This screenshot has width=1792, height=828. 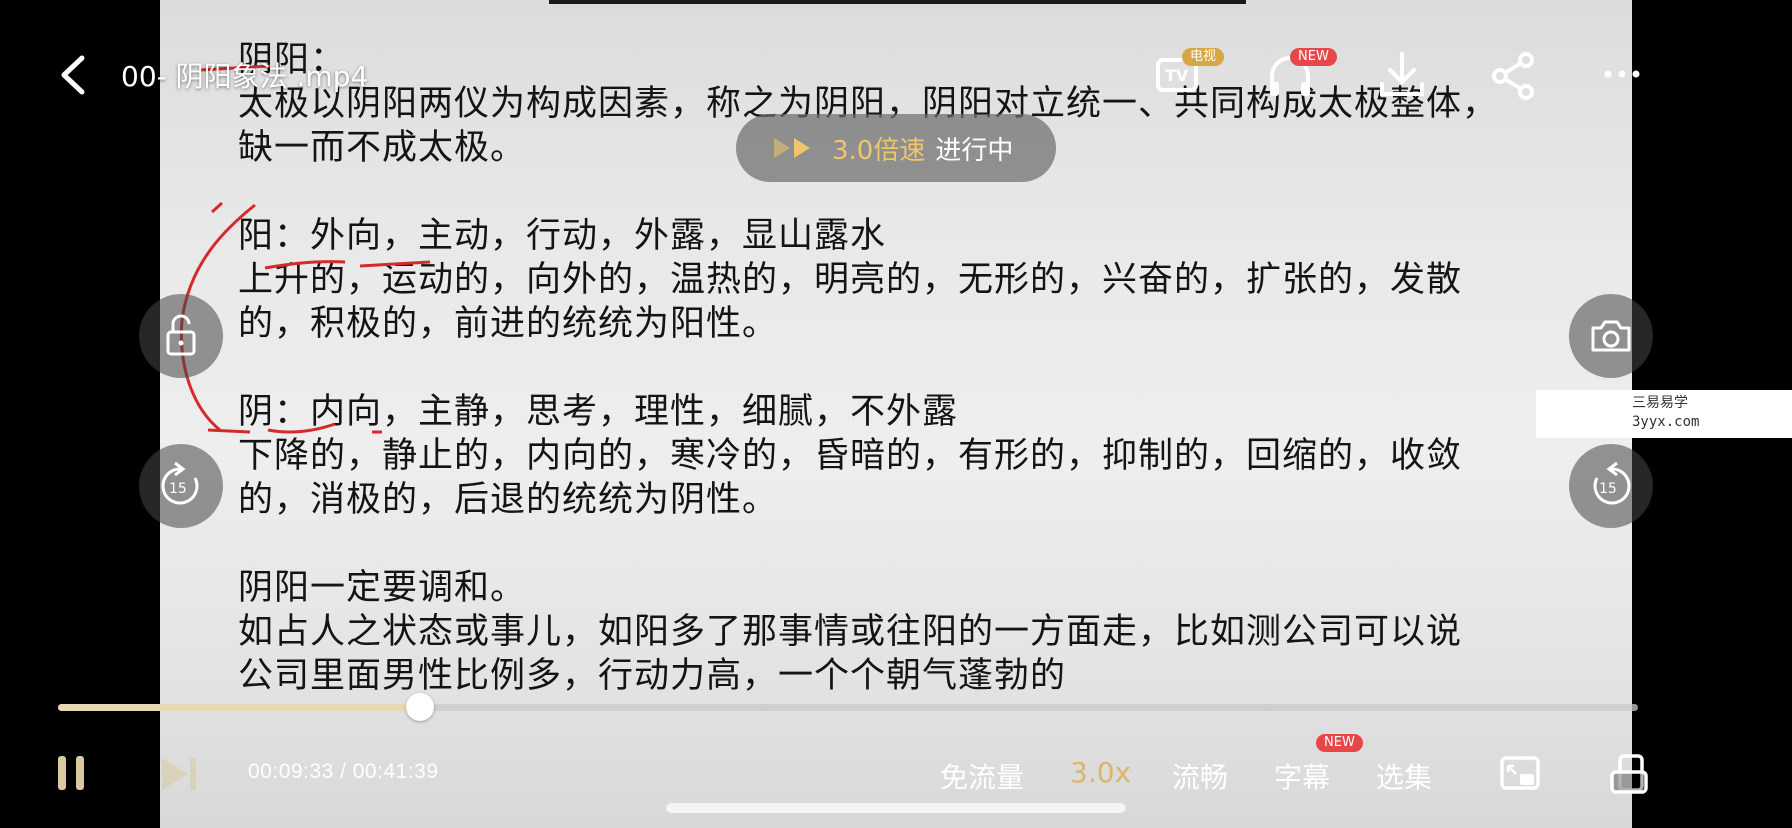 I want to click on tv-cast-button: TV 电视, so click(x=1188, y=76).